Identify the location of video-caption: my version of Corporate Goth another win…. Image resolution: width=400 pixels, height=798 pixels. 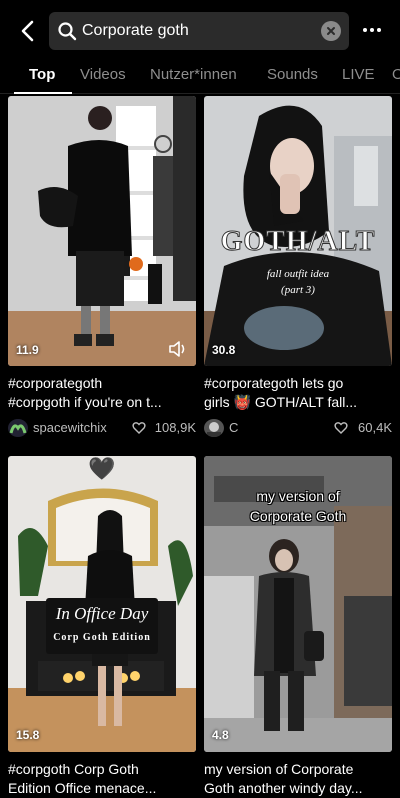
(283, 778).